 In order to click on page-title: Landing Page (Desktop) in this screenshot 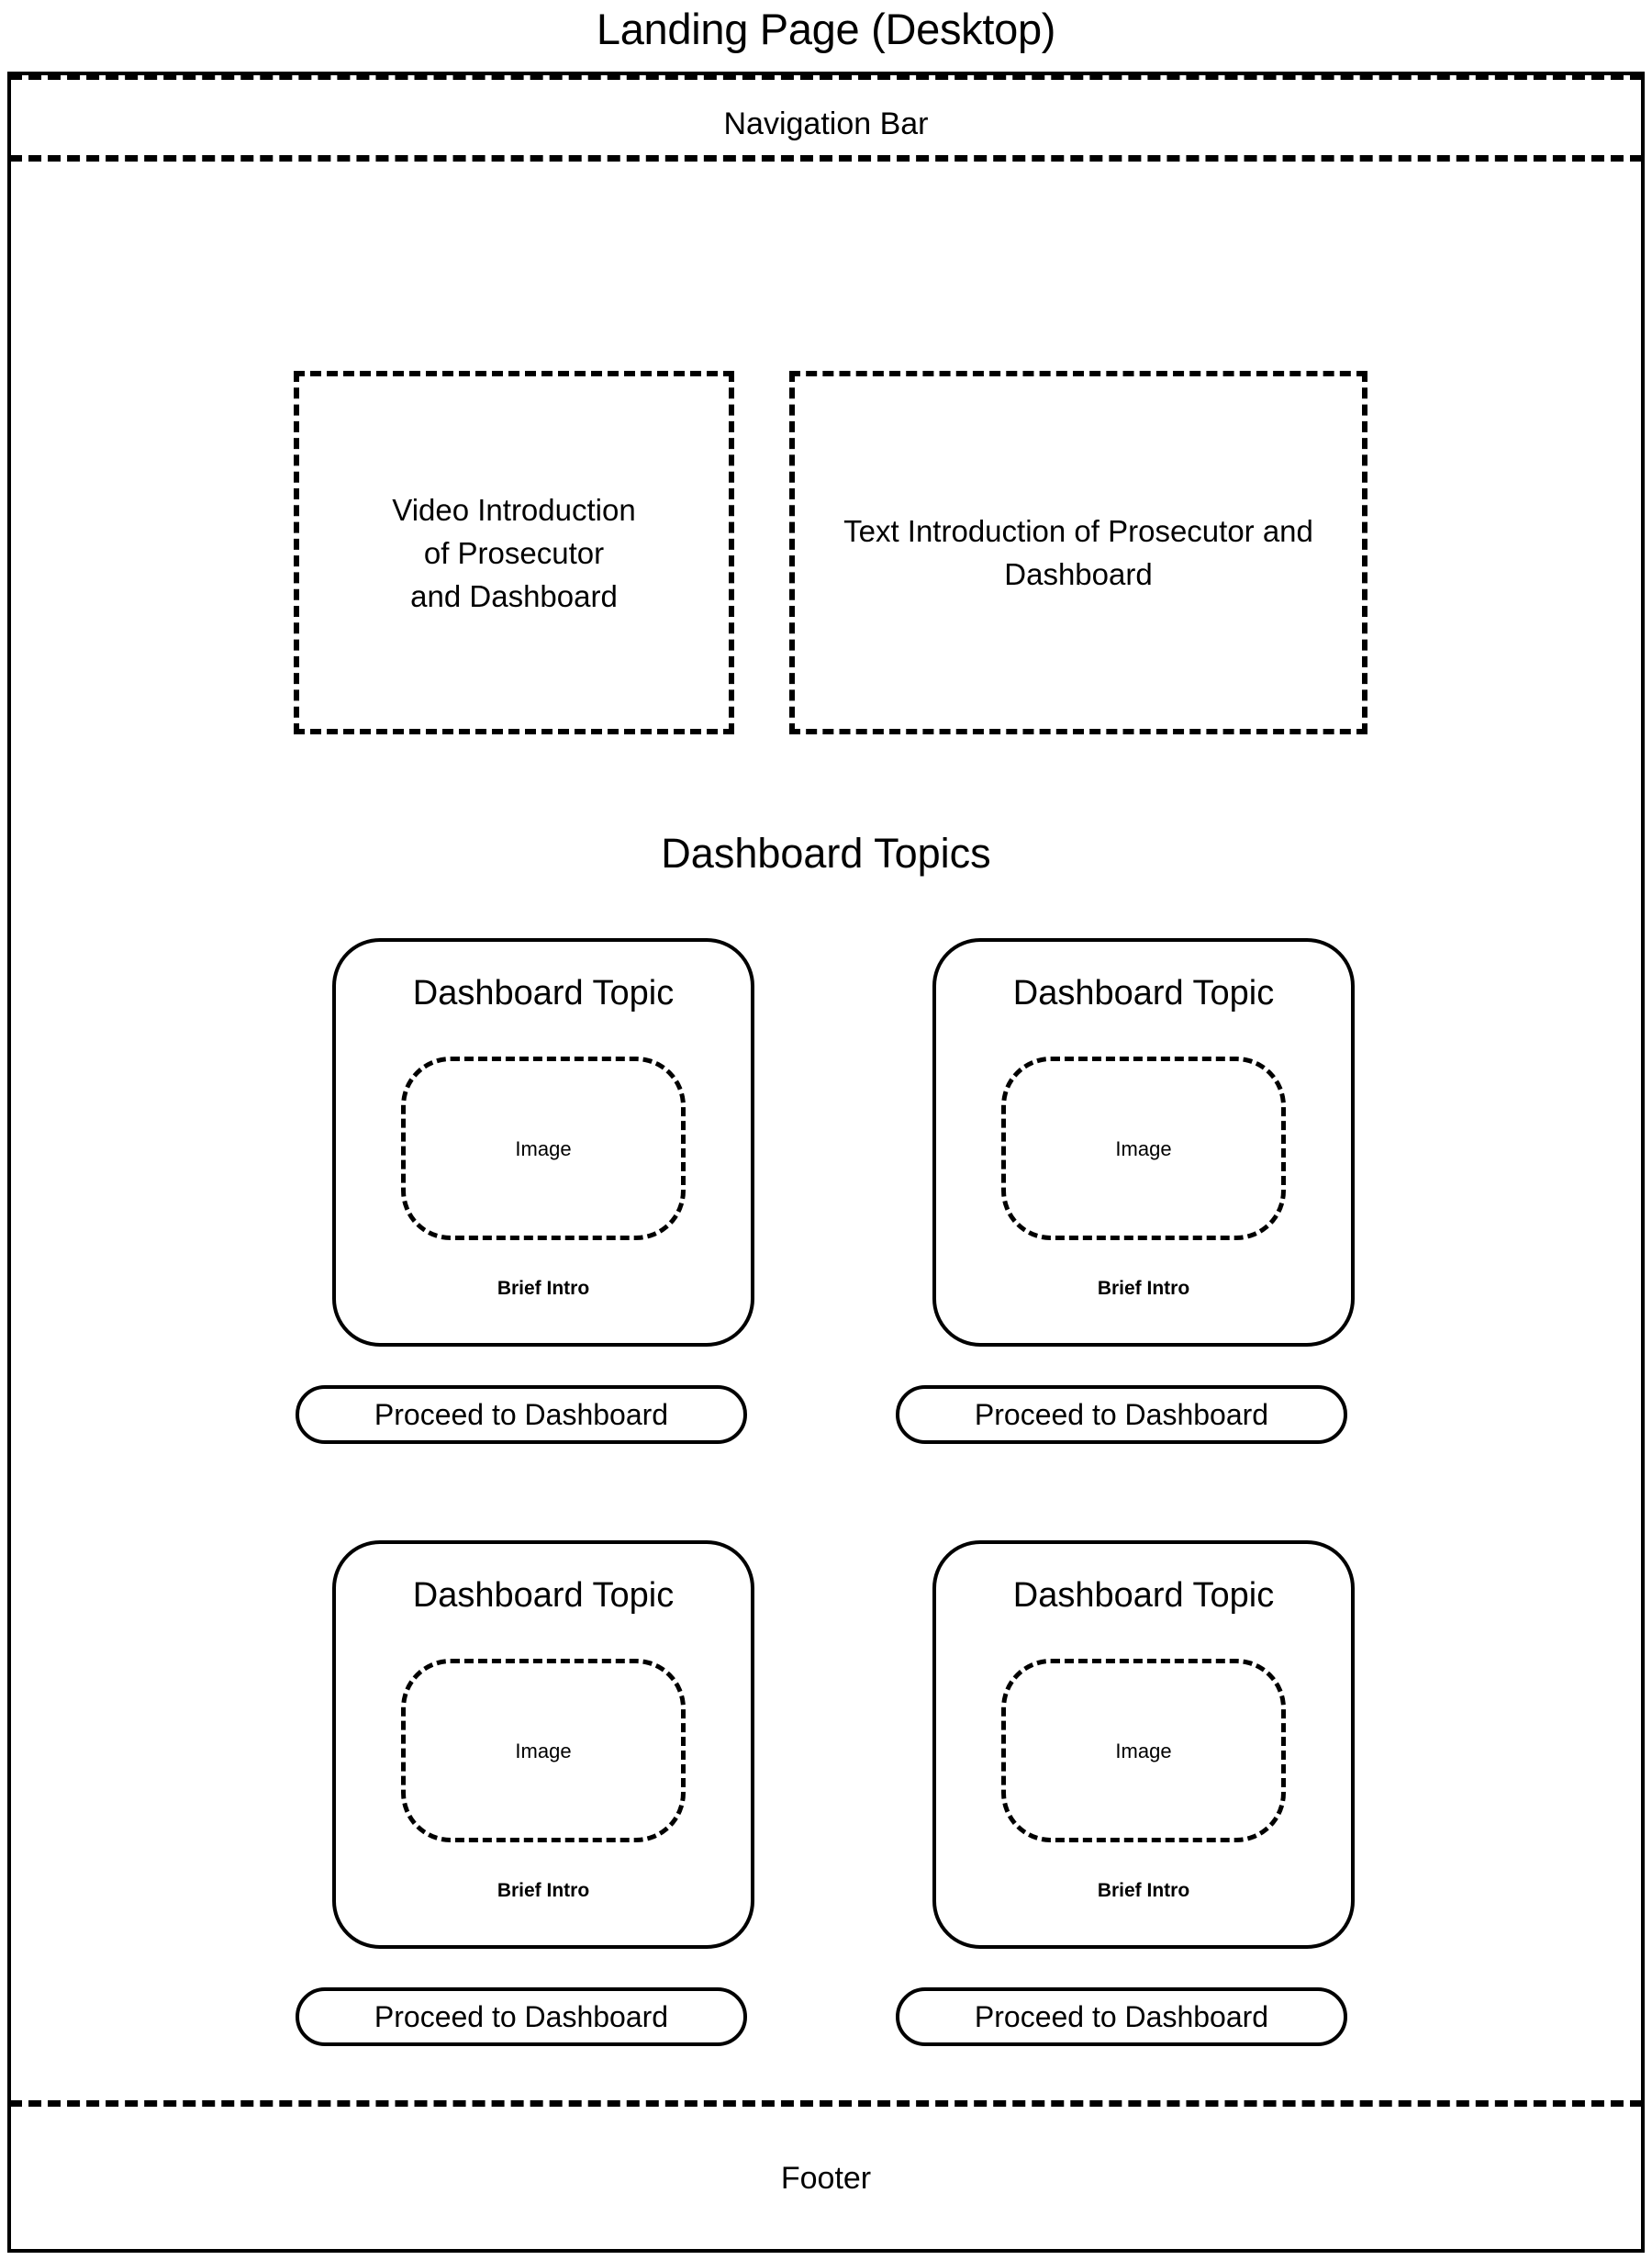, I will do `click(826, 29)`.